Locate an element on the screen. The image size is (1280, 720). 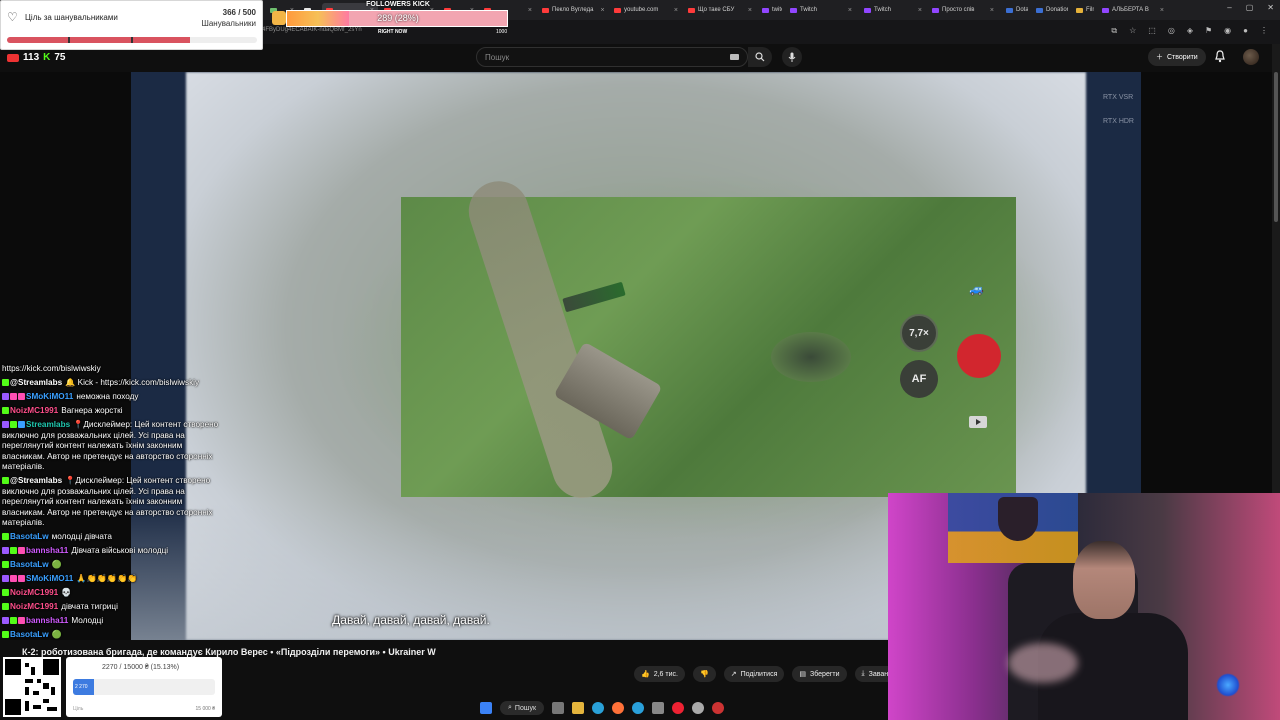
telegram-icon is located at coordinates (638, 708).